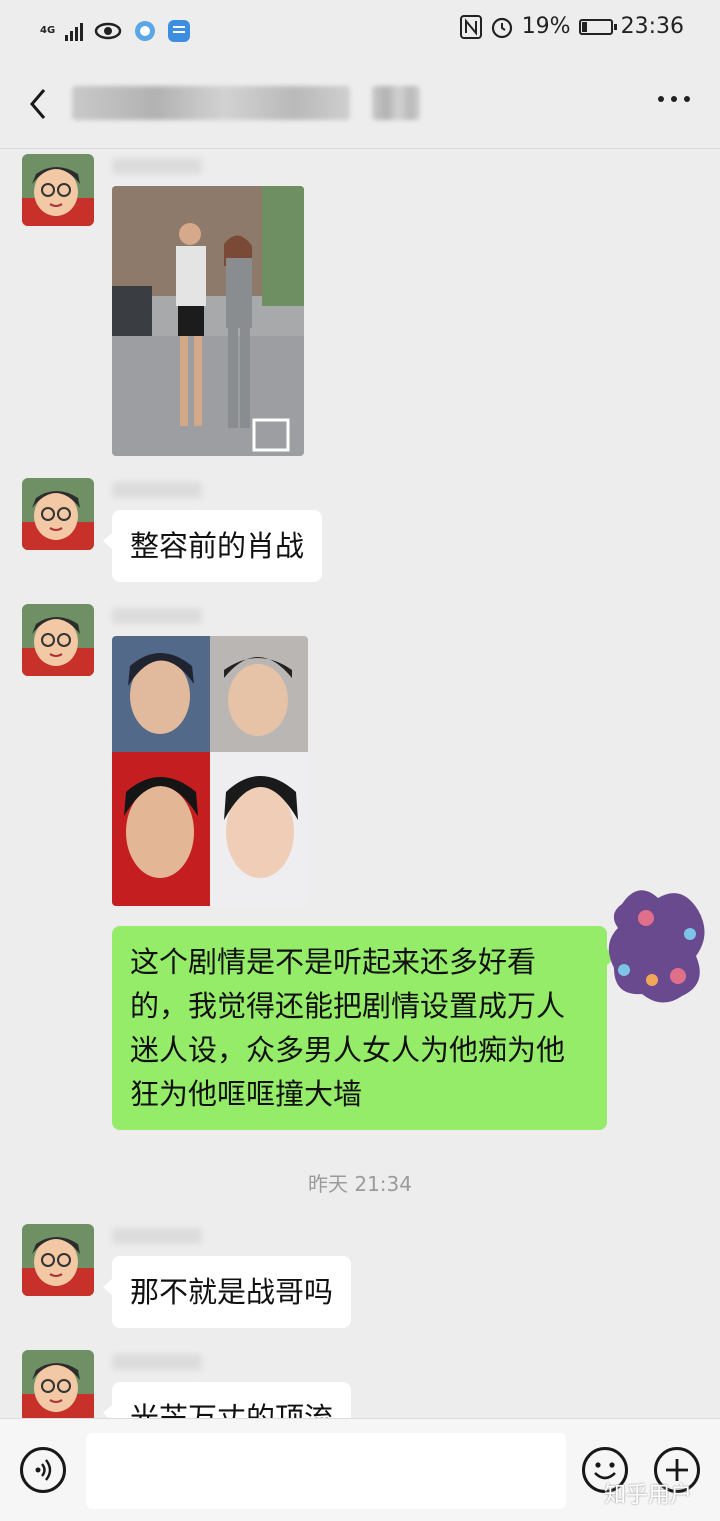  I want to click on eye-icon, so click(108, 31).